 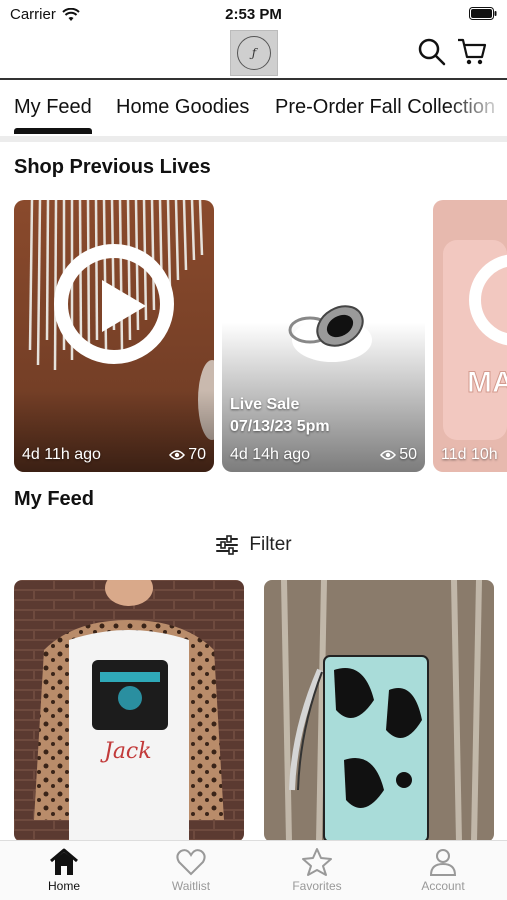 What do you see at coordinates (253, 870) in the screenshot?
I see `bottom-tab-bar: Home Waitlist Favorites Account` at bounding box center [253, 870].